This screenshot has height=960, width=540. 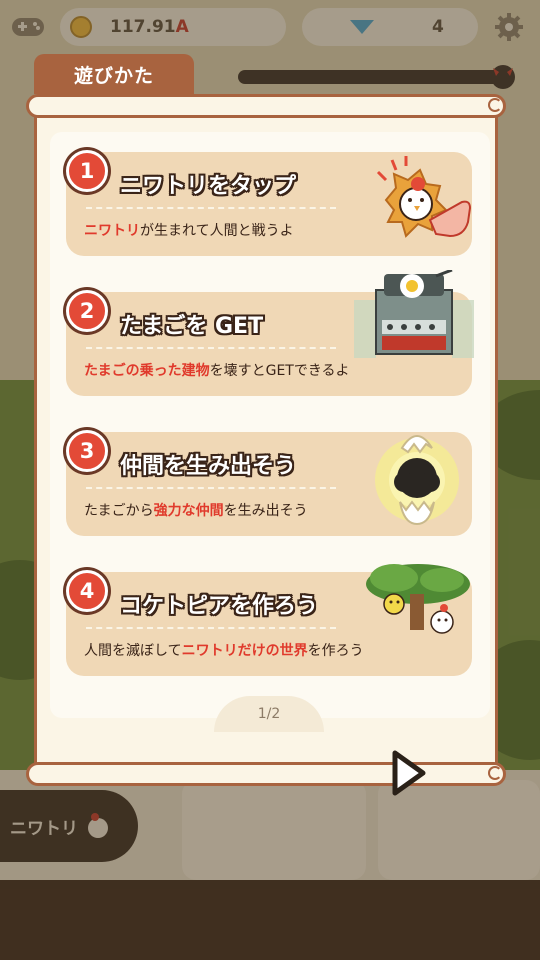 I want to click on dialog-title: 遊びかた, so click(x=113, y=75).